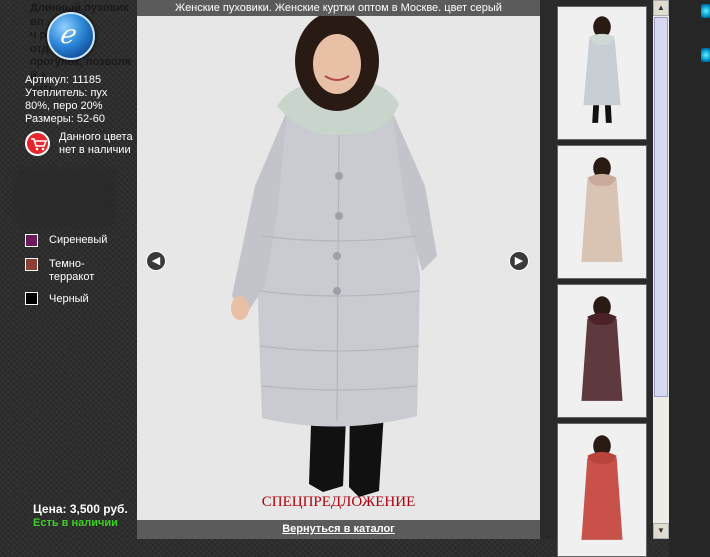  I want to click on next-image-button: ▶, so click(519, 261).